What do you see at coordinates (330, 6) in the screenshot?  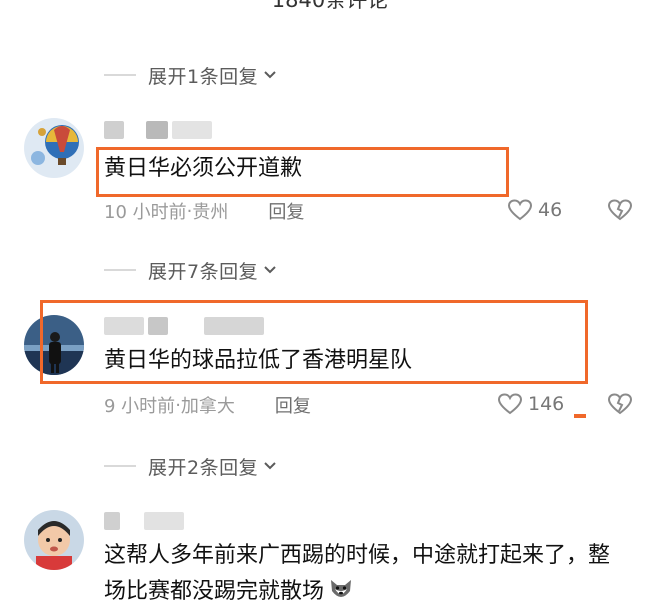 I see `comment-count-header: 1840条评论` at bounding box center [330, 6].